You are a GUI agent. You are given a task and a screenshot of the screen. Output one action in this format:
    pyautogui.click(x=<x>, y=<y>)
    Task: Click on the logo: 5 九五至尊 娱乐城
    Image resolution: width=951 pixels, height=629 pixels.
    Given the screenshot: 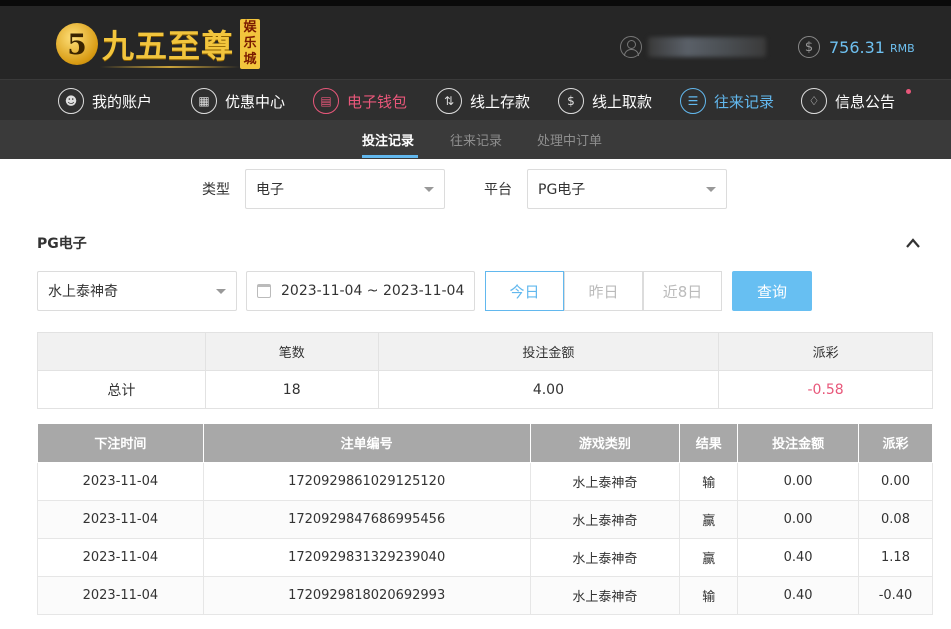 What is the action you would take?
    pyautogui.click(x=158, y=44)
    